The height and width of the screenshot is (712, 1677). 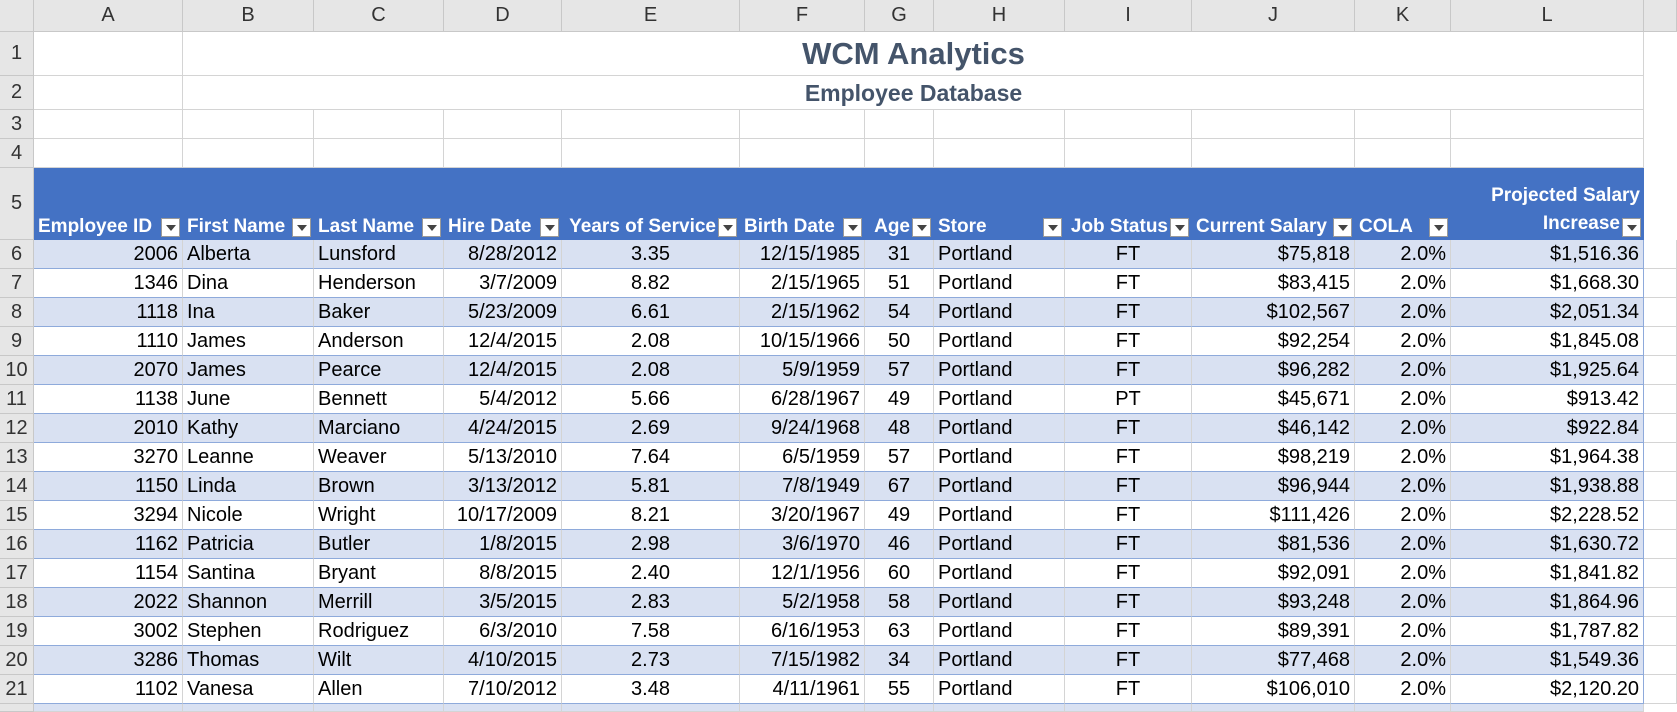 I want to click on row-header-11: 11, so click(x=17, y=399).